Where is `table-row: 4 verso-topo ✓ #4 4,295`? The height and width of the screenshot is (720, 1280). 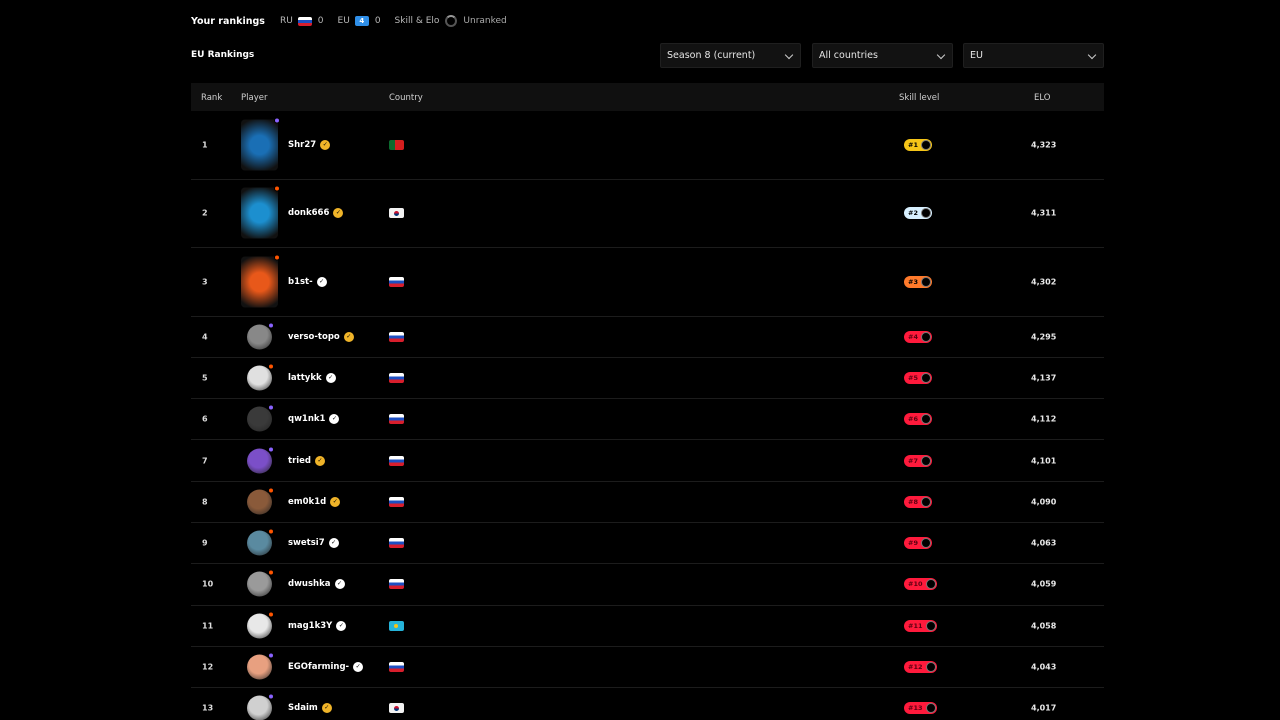
table-row: 4 verso-topo ✓ #4 4,295 is located at coordinates (647, 337).